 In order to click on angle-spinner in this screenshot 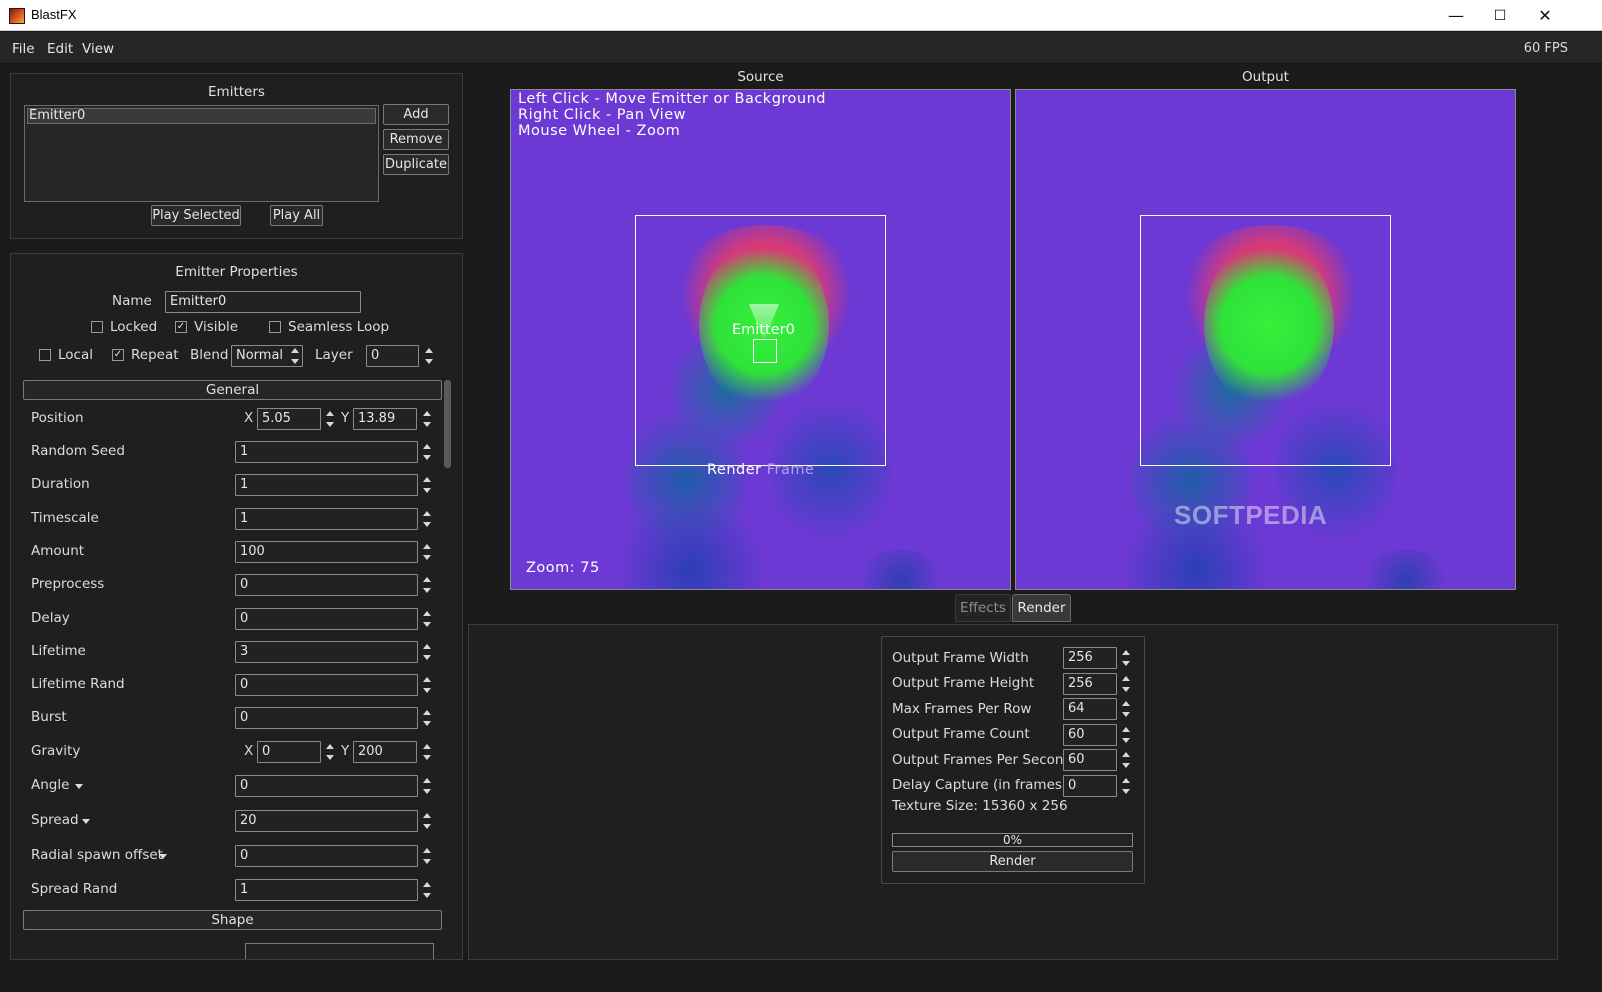, I will do `click(427, 786)`.